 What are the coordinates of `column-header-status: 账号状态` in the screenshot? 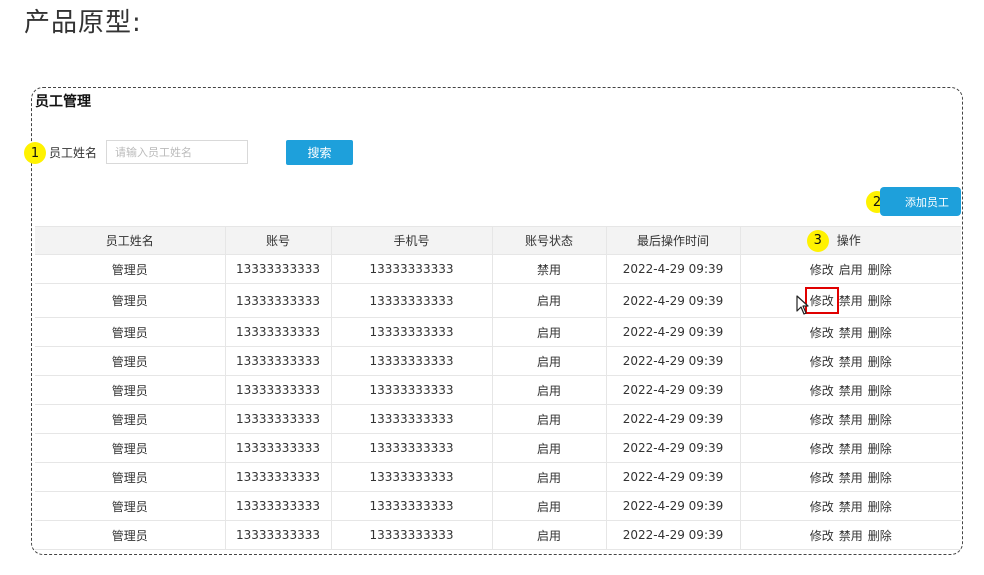 It's located at (549, 240).